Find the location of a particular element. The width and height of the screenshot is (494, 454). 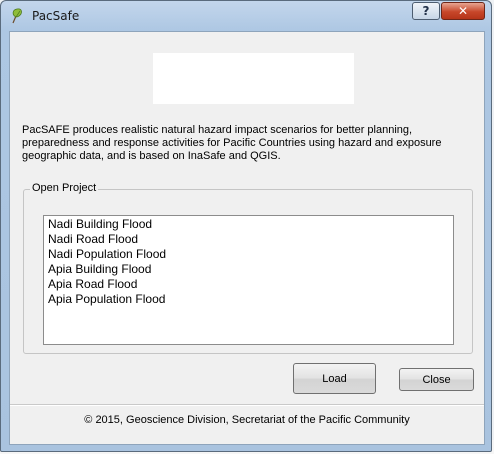

list-item: Apia Population Flood is located at coordinates (248, 299).